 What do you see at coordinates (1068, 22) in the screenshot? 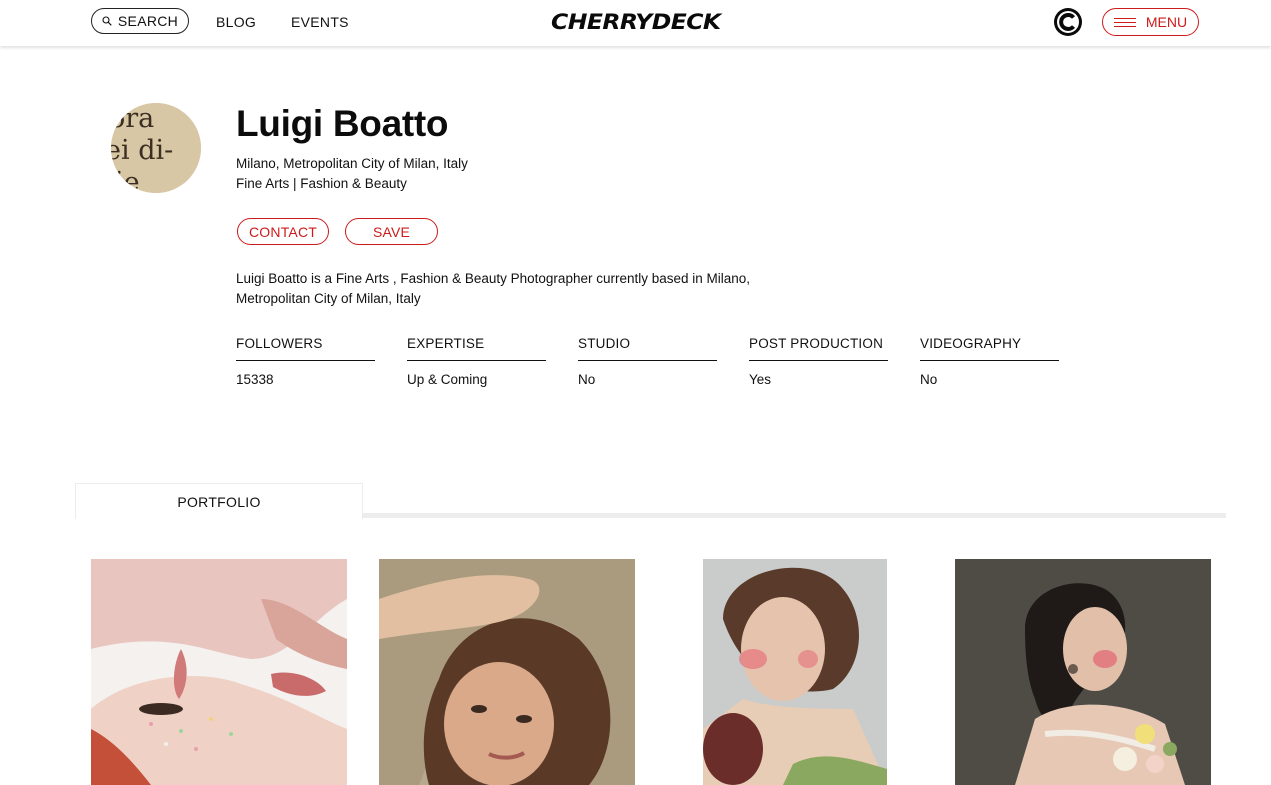
I see `cherrydeck-c-icon` at bounding box center [1068, 22].